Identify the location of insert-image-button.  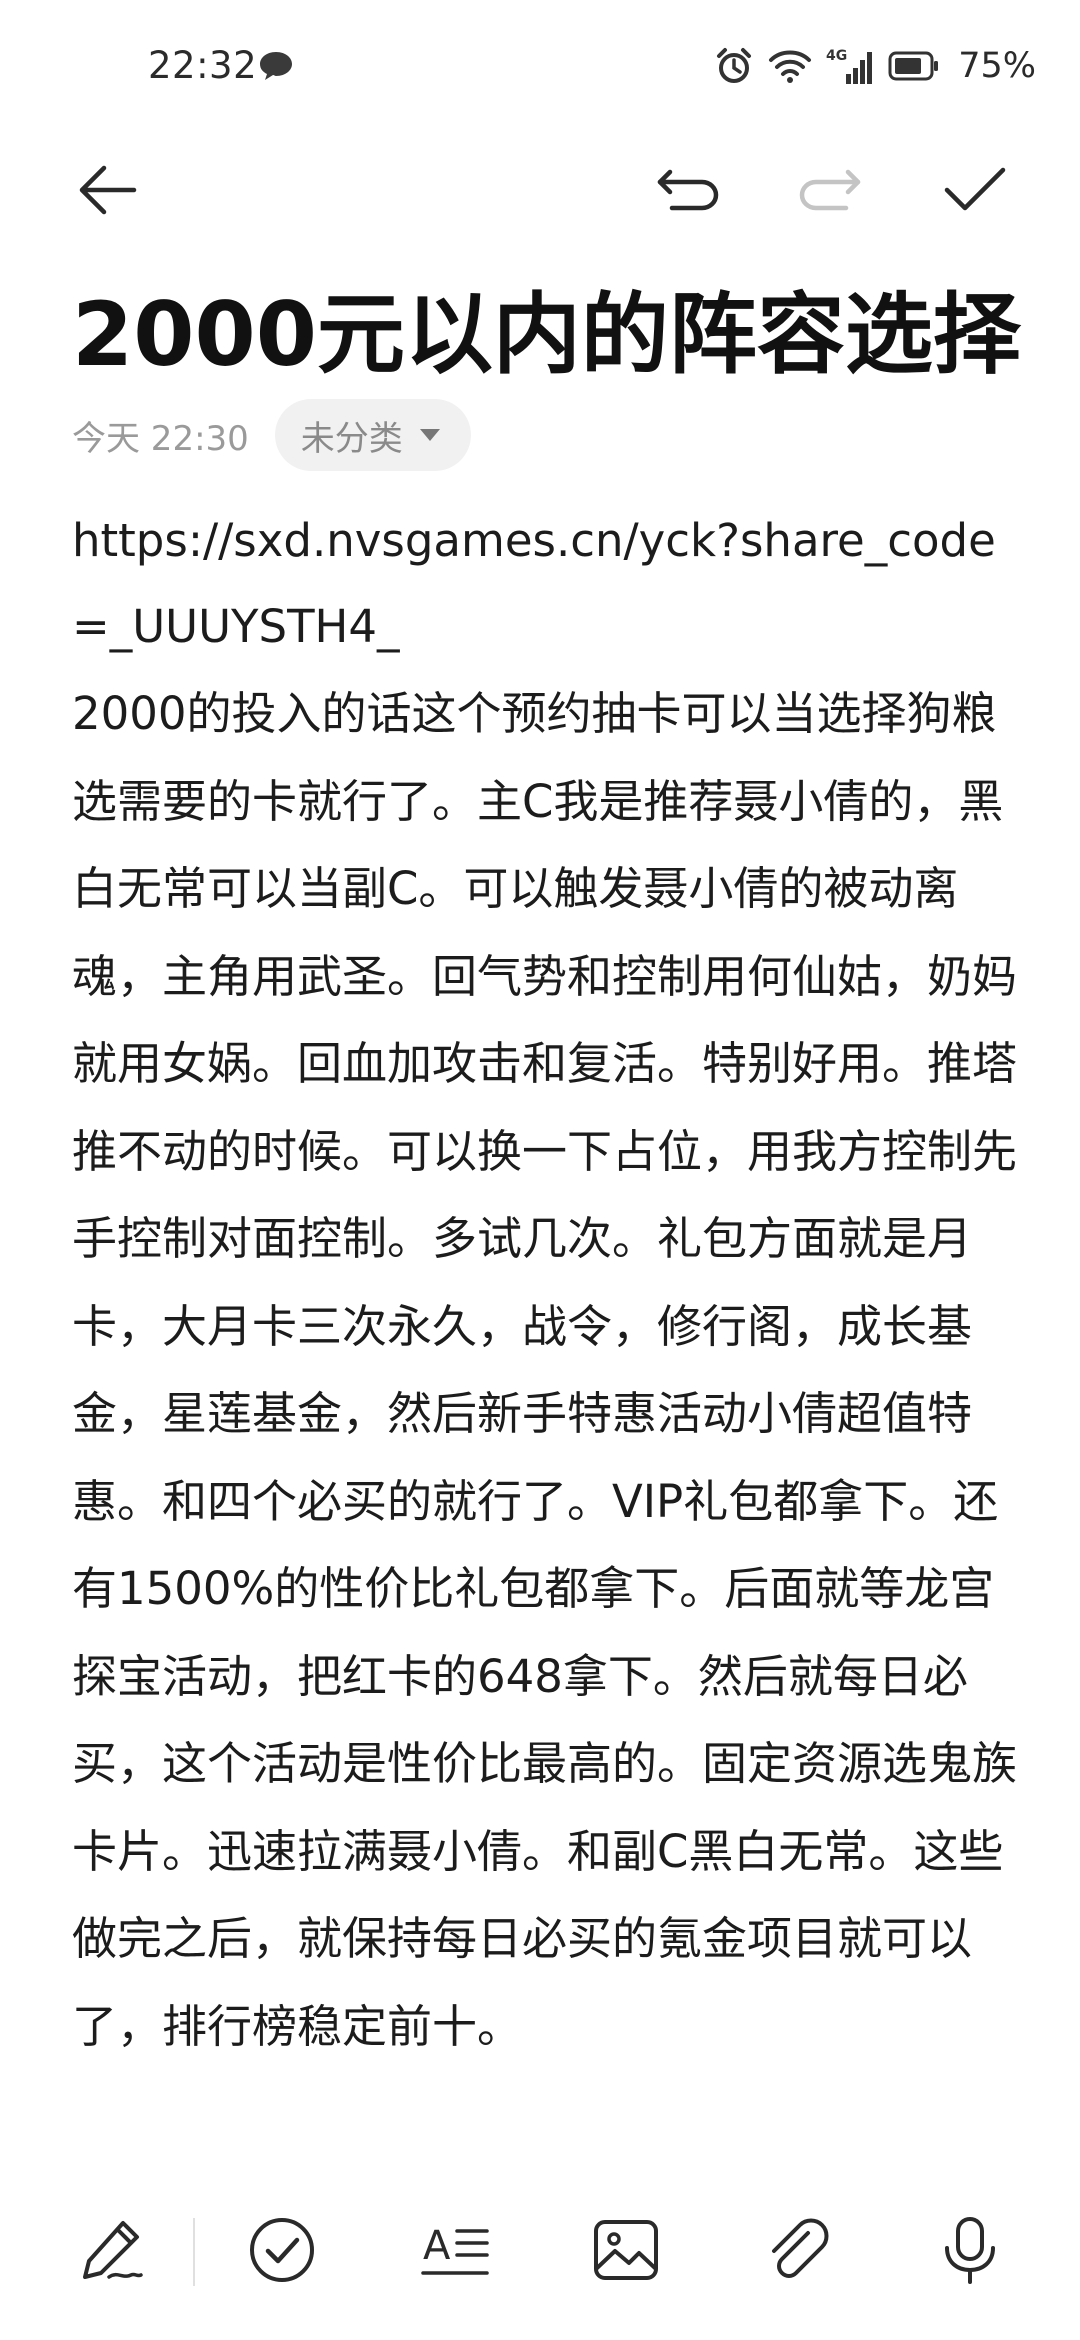
(626, 2250).